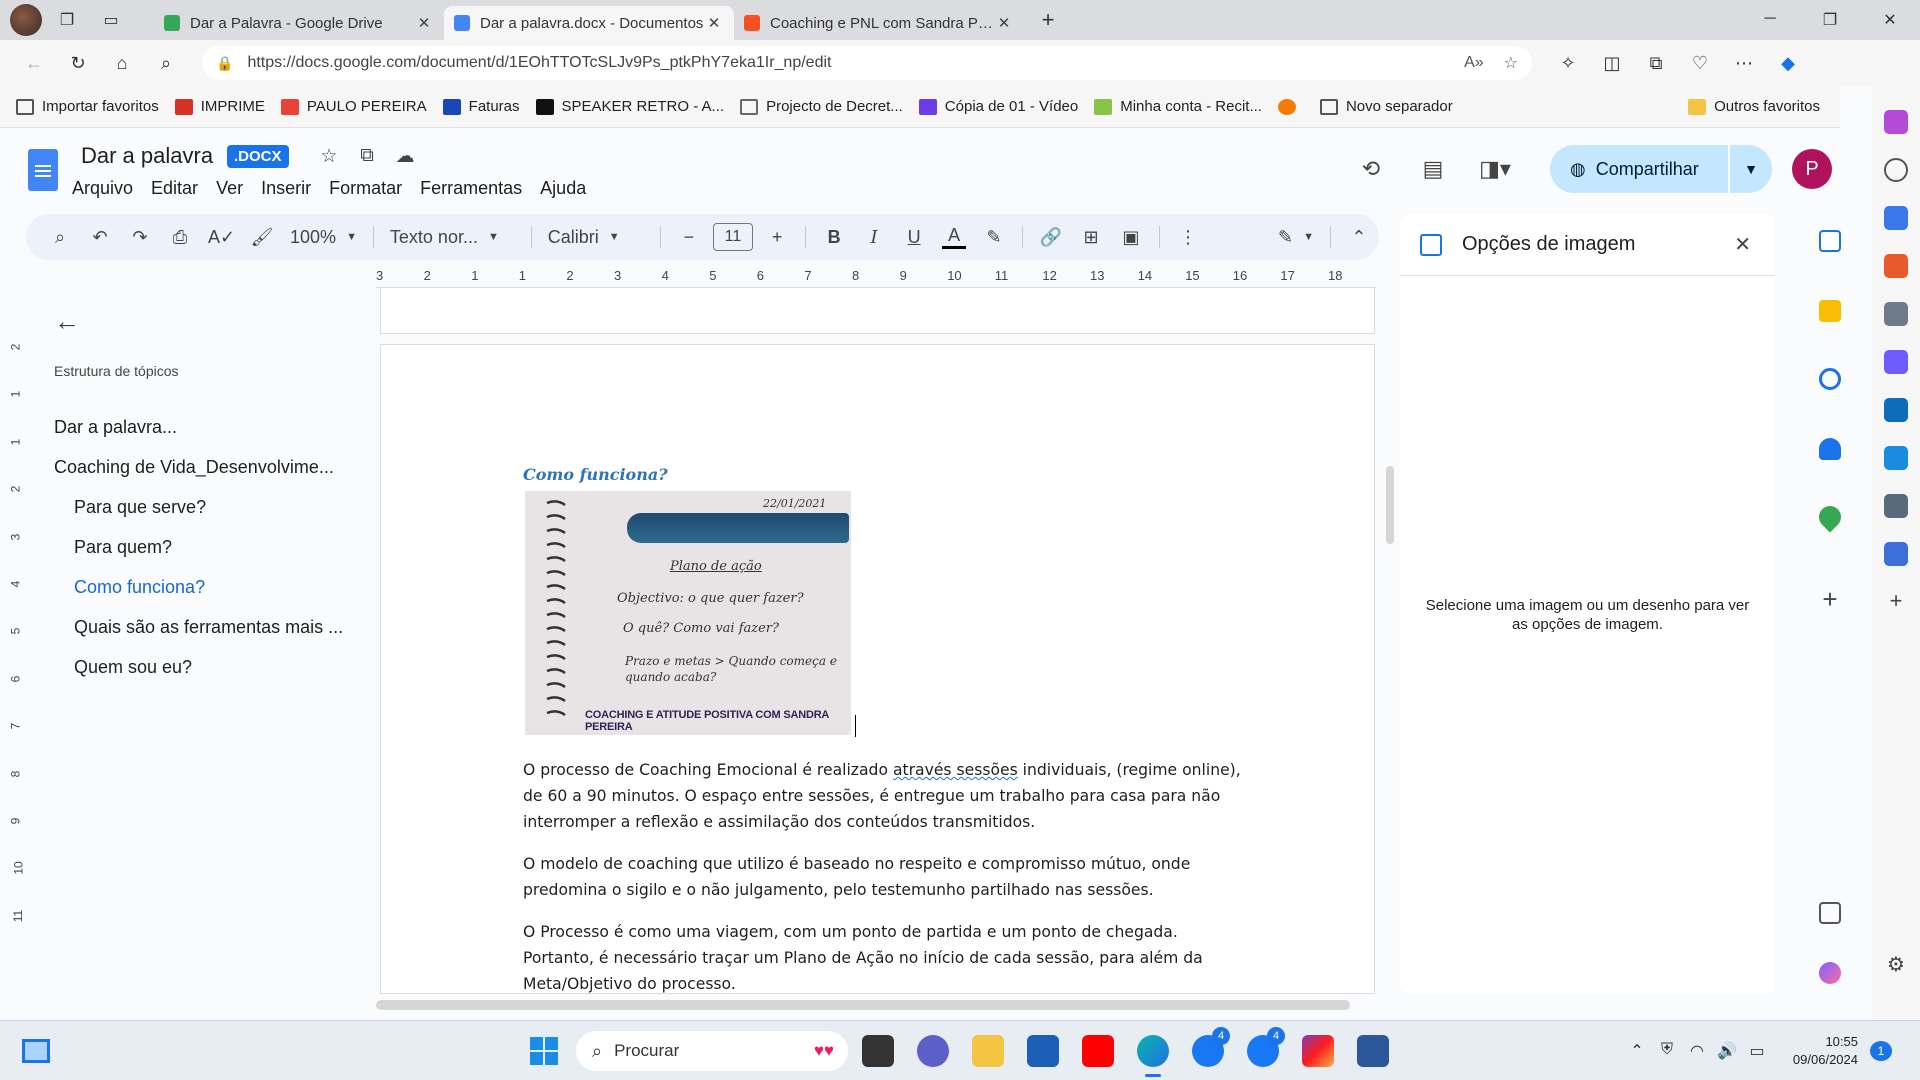  I want to click on youtube-icon, so click(1098, 1051).